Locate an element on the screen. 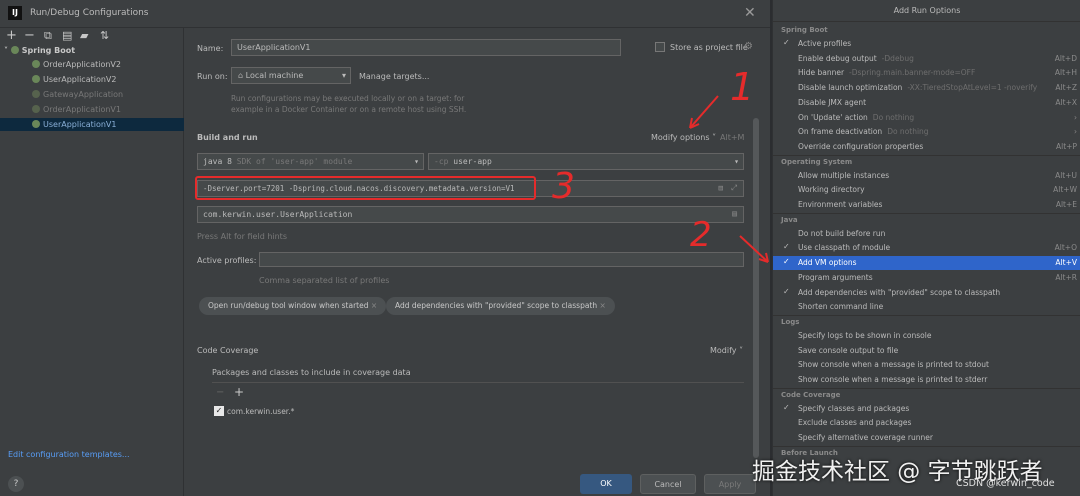  menu-item: Environment variables Alt+E is located at coordinates (926, 205).